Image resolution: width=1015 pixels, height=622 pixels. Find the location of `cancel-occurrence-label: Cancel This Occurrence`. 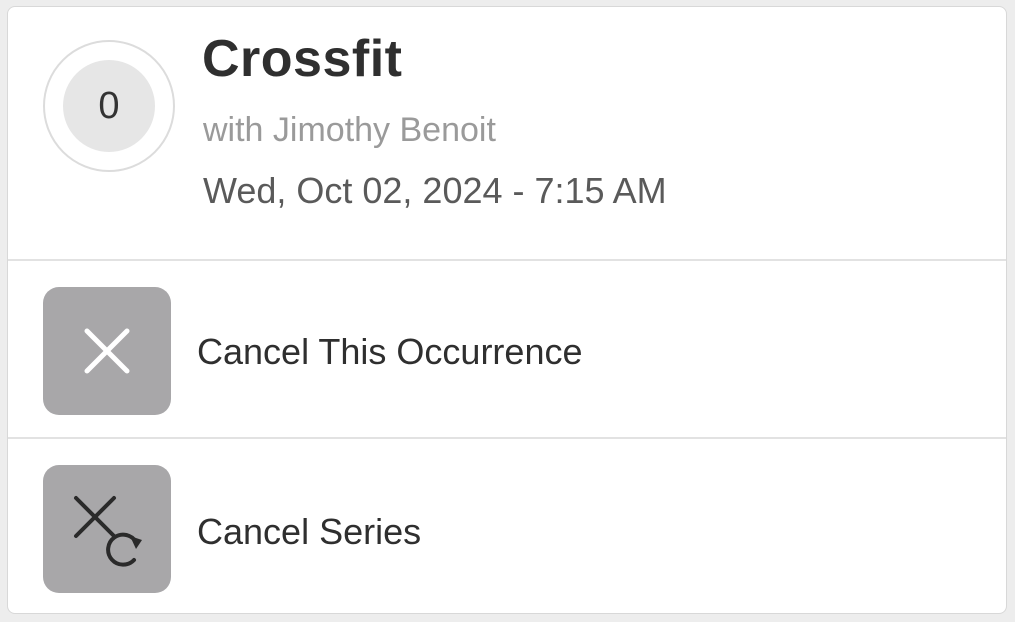

cancel-occurrence-label: Cancel This Occurrence is located at coordinates (390, 351).